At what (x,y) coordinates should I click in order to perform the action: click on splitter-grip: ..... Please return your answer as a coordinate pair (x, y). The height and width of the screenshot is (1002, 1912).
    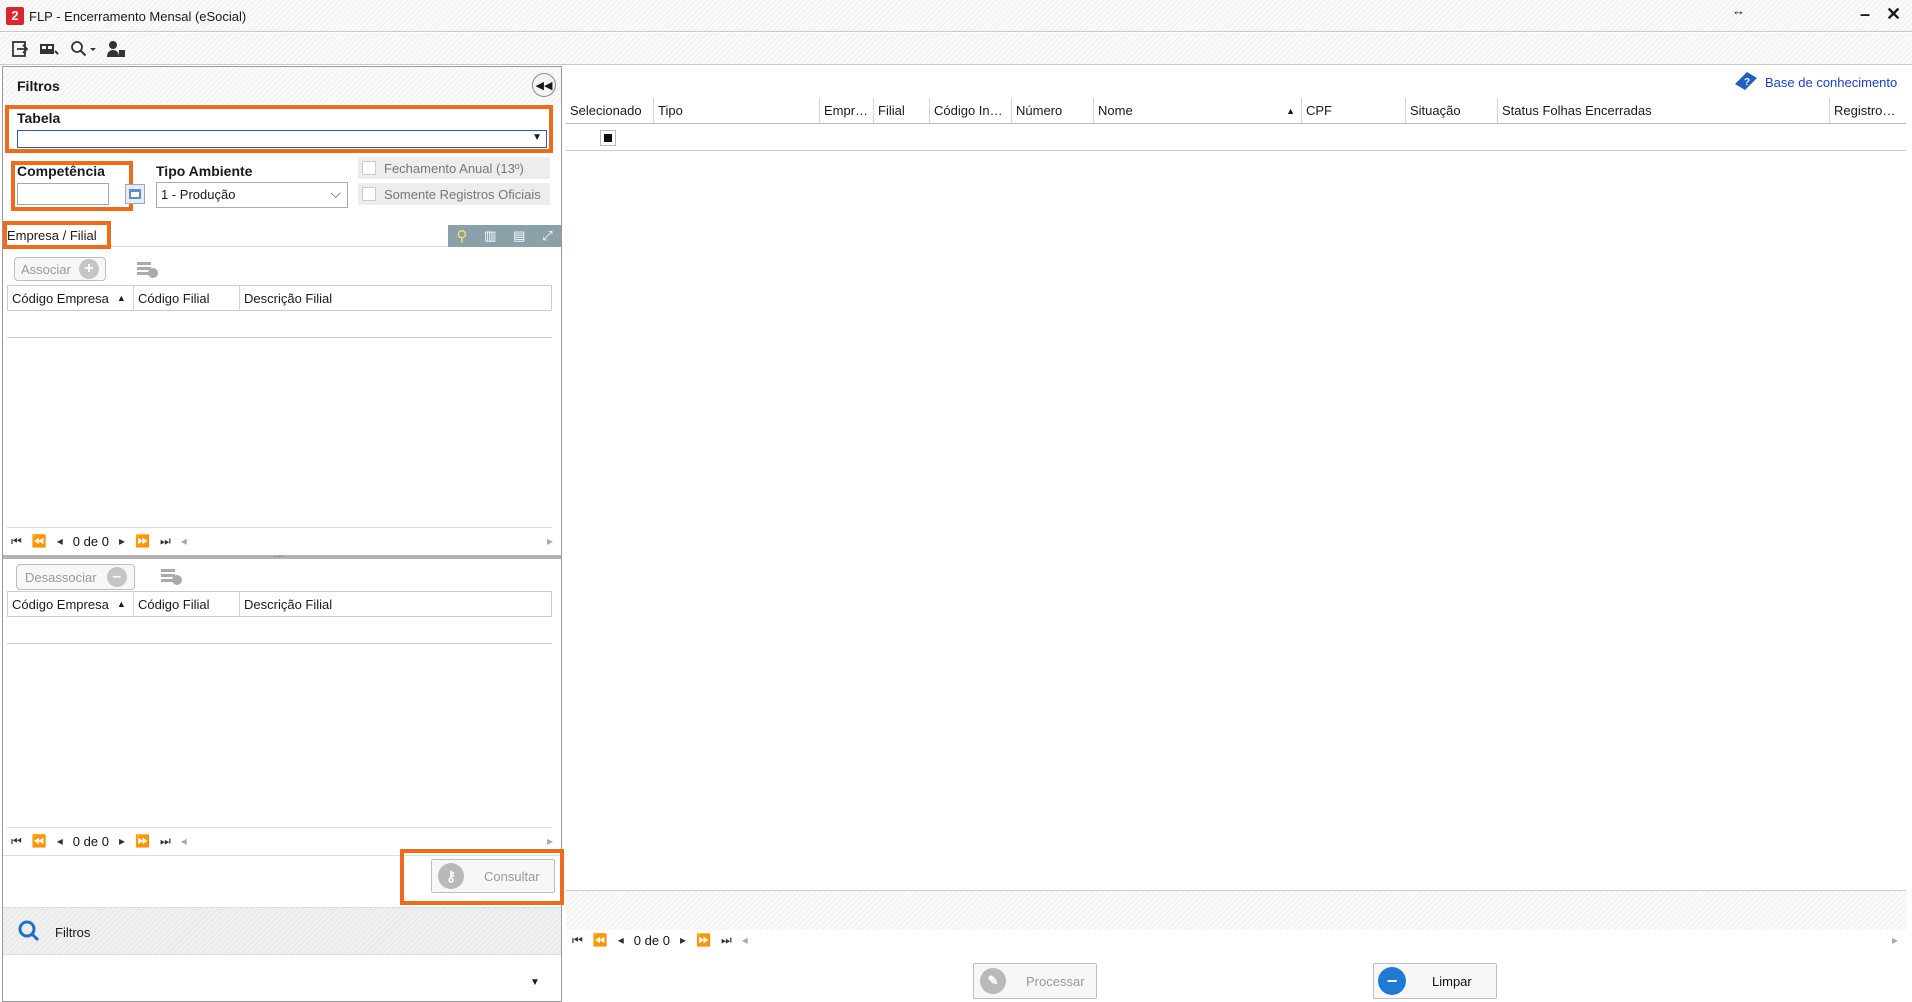
    Looking at the image, I should click on (279, 554).